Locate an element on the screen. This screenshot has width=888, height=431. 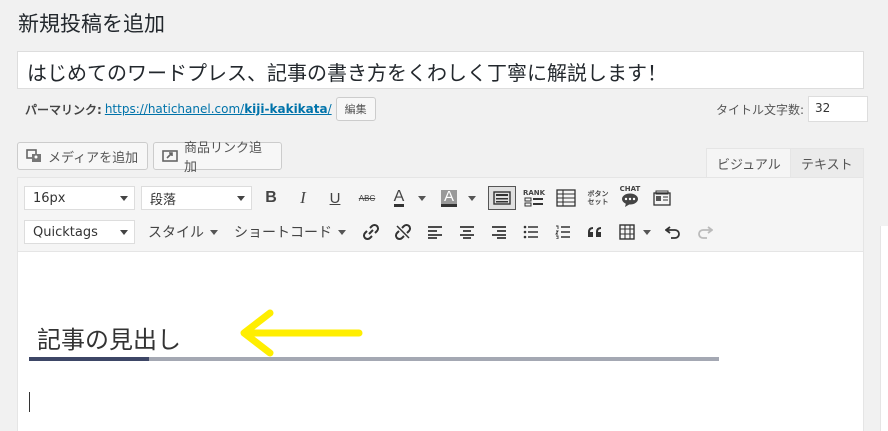
tab-text: テキスト is located at coordinates (827, 162).